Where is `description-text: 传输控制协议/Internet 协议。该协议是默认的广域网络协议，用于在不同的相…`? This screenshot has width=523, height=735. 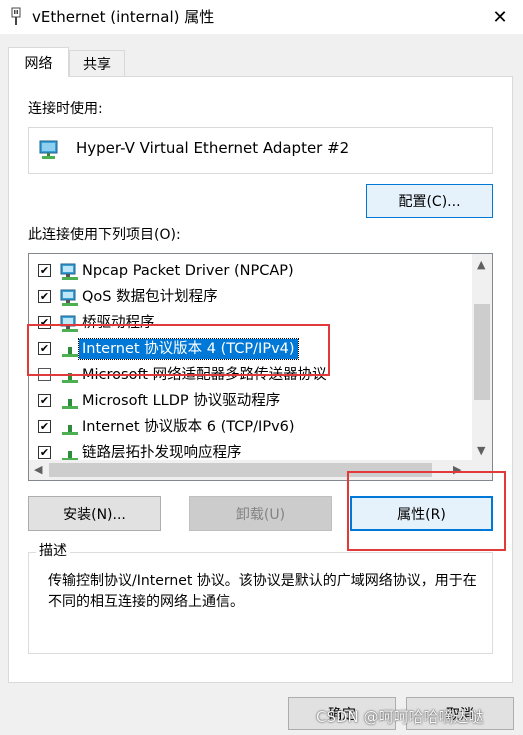 description-text: 传输控制协议/Internet 协议。该协议是默认的广域网络协议，用于在不同的相… is located at coordinates (262, 591).